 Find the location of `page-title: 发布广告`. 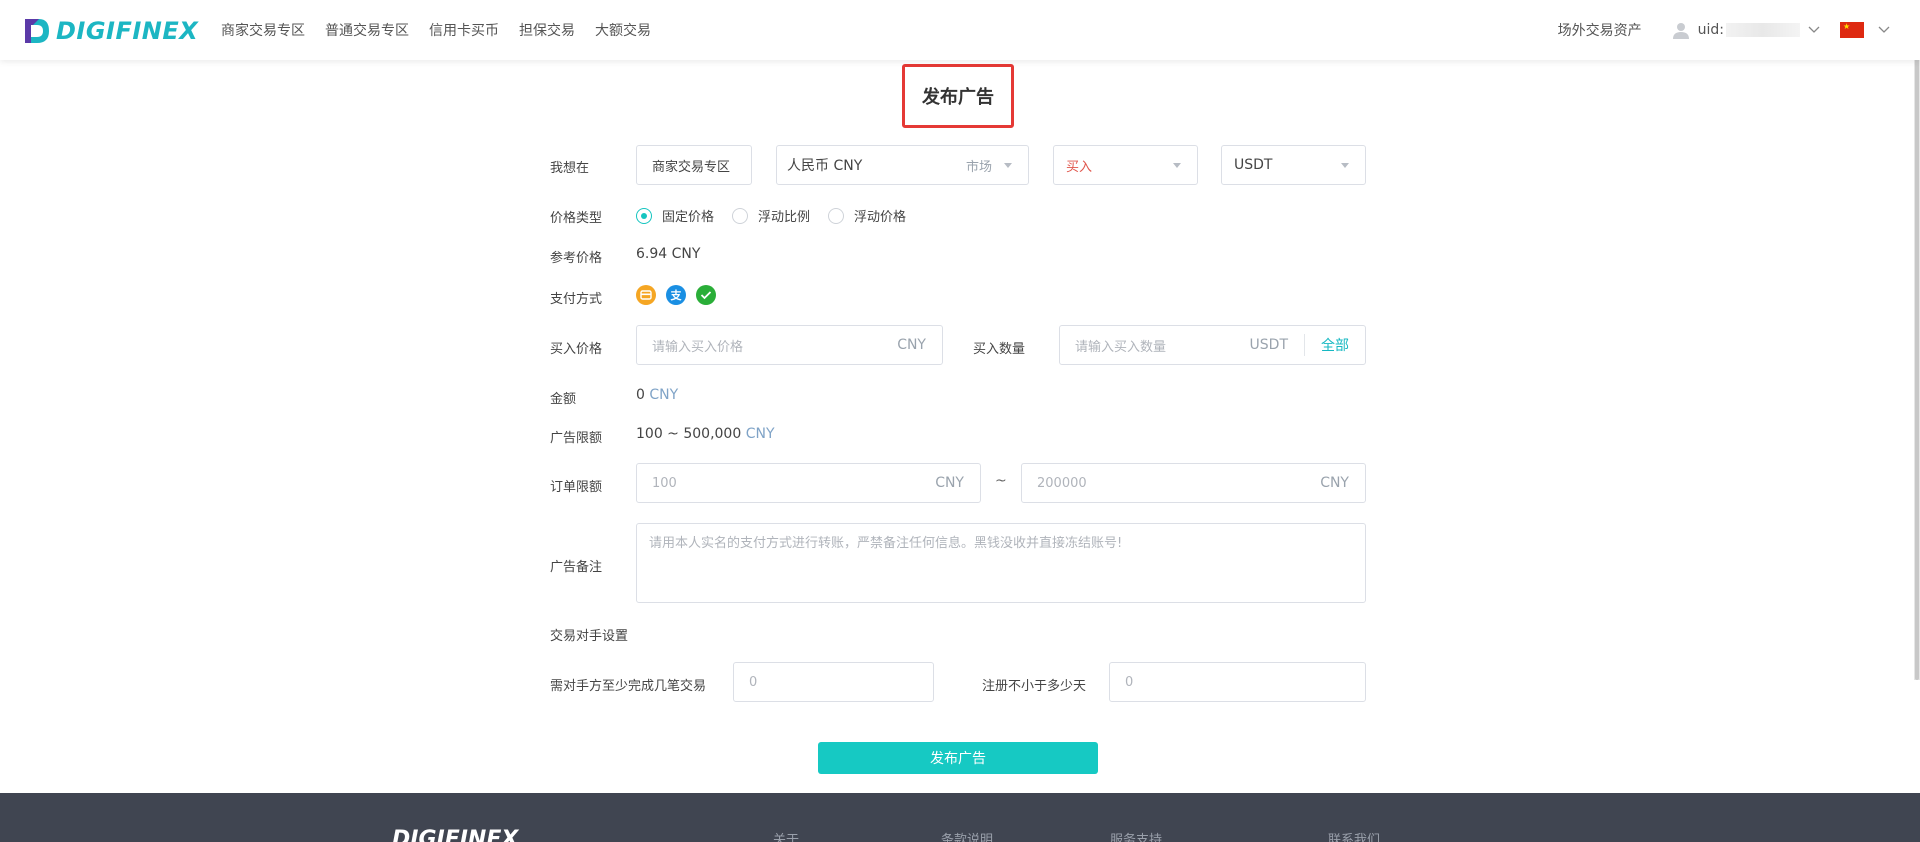

page-title: 发布广告 is located at coordinates (958, 97).